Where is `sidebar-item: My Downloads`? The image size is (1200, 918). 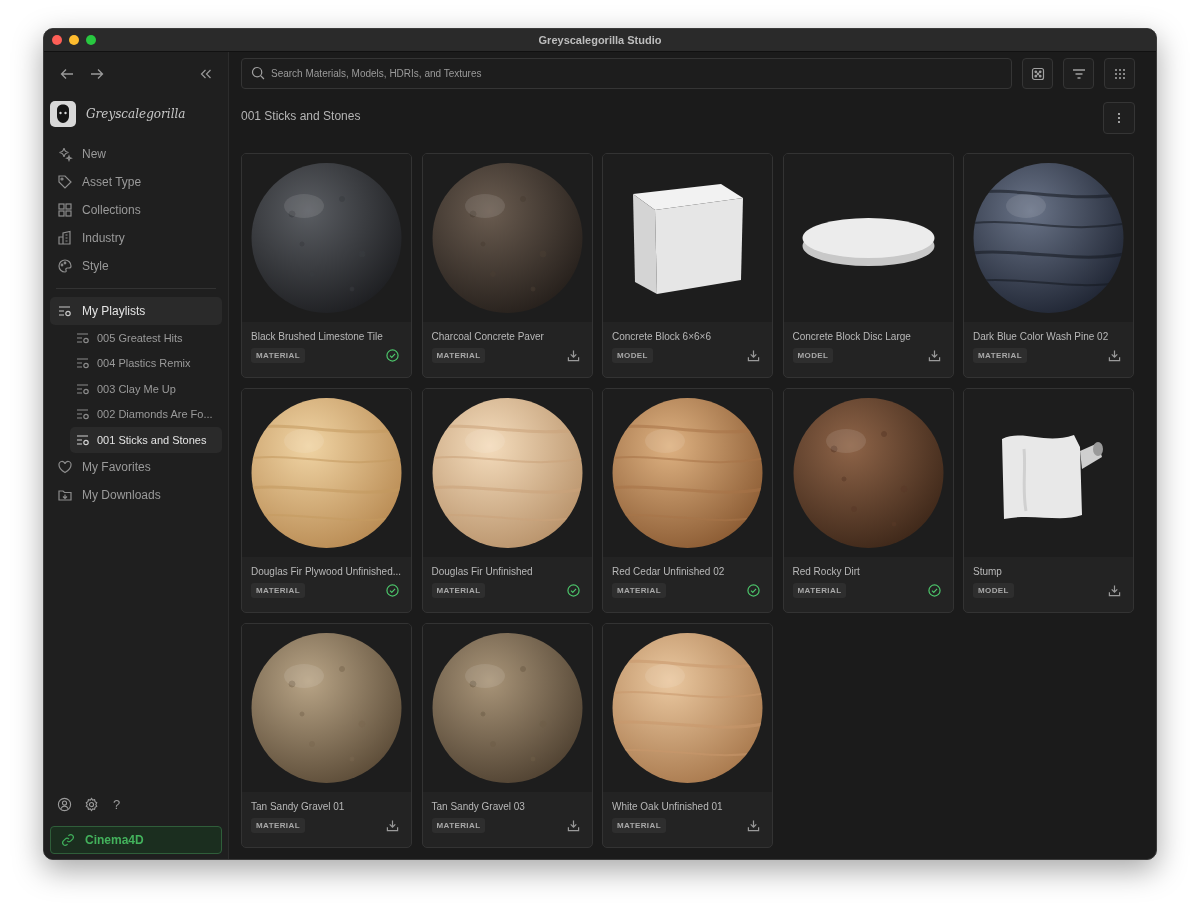
sidebar-item: My Downloads is located at coordinates (136, 494).